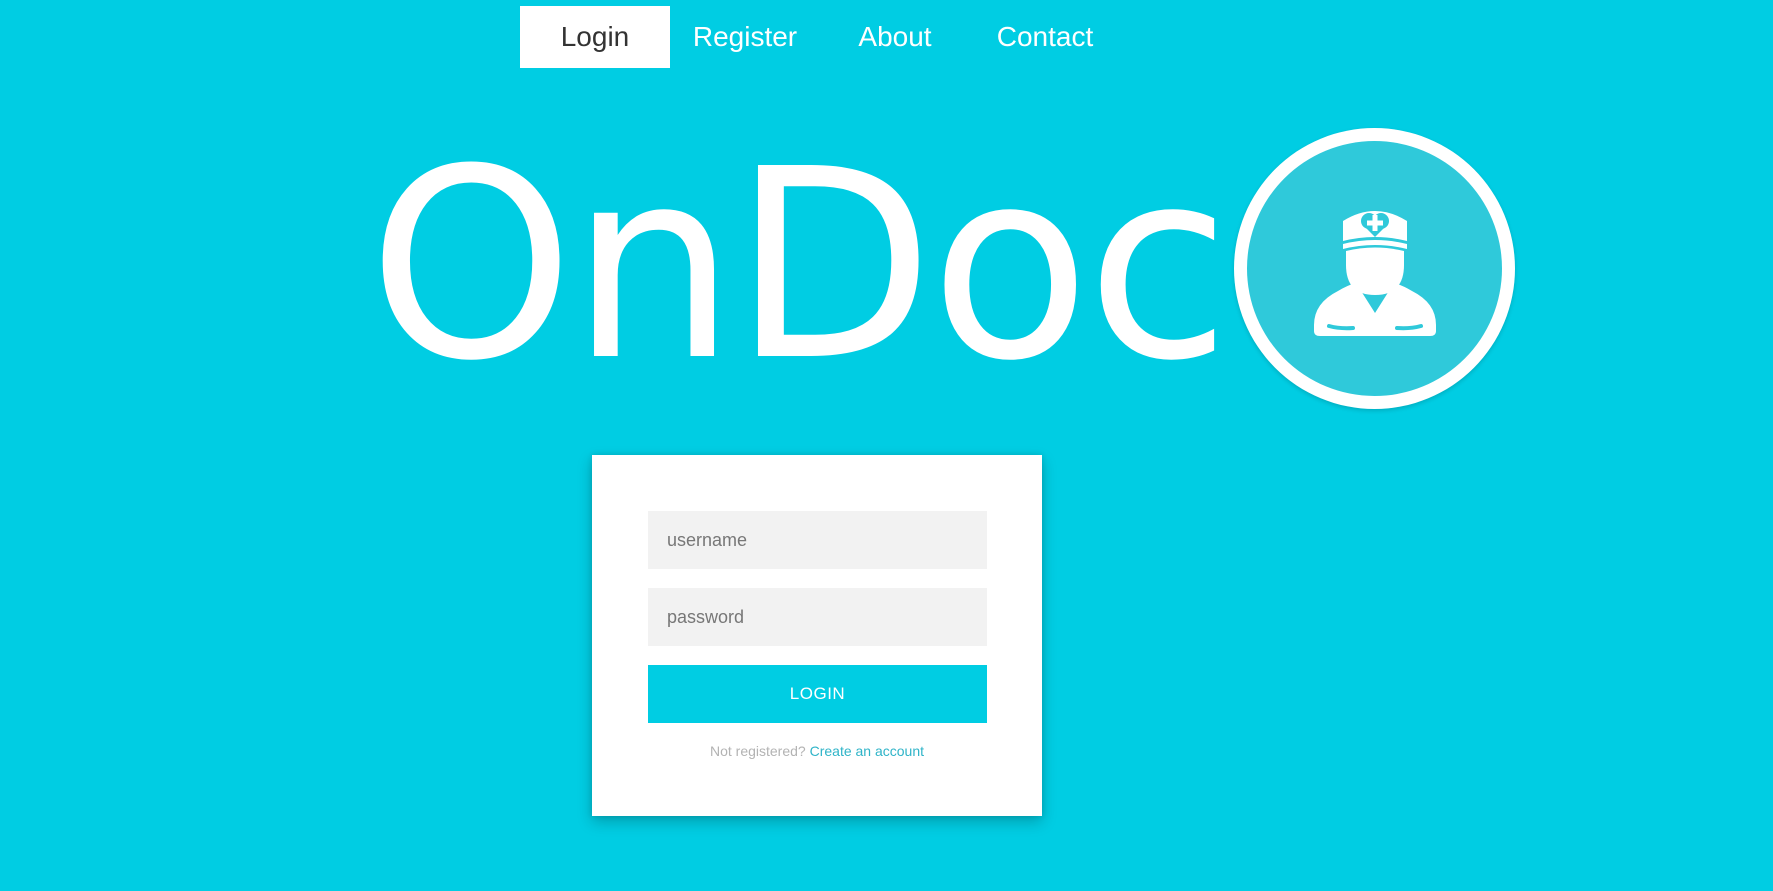  What do you see at coordinates (1045, 37) in the screenshot?
I see `nav-contact: Contact` at bounding box center [1045, 37].